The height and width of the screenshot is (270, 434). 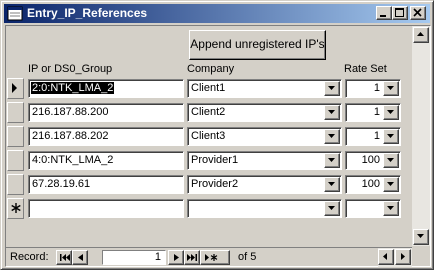 What do you see at coordinates (264, 136) in the screenshot?
I see `company-combo: Client3` at bounding box center [264, 136].